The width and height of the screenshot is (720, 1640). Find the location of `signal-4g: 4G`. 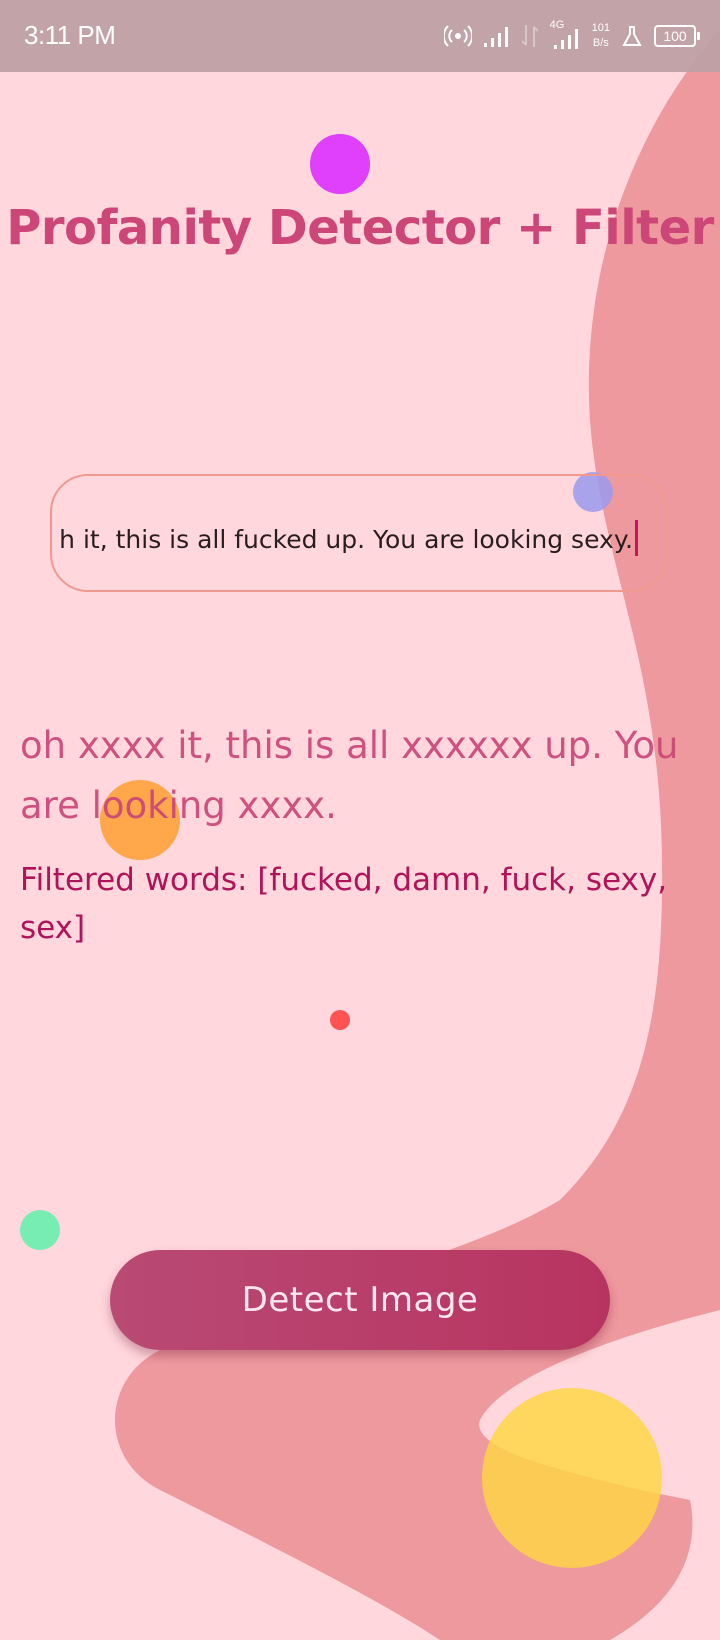

signal-4g: 4G is located at coordinates (564, 35).